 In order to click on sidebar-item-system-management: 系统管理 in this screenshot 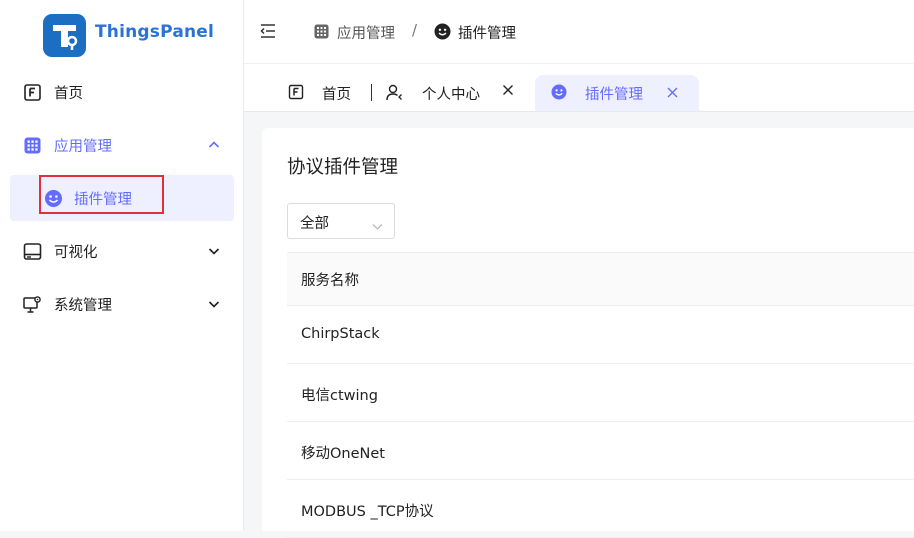, I will do `click(122, 304)`.